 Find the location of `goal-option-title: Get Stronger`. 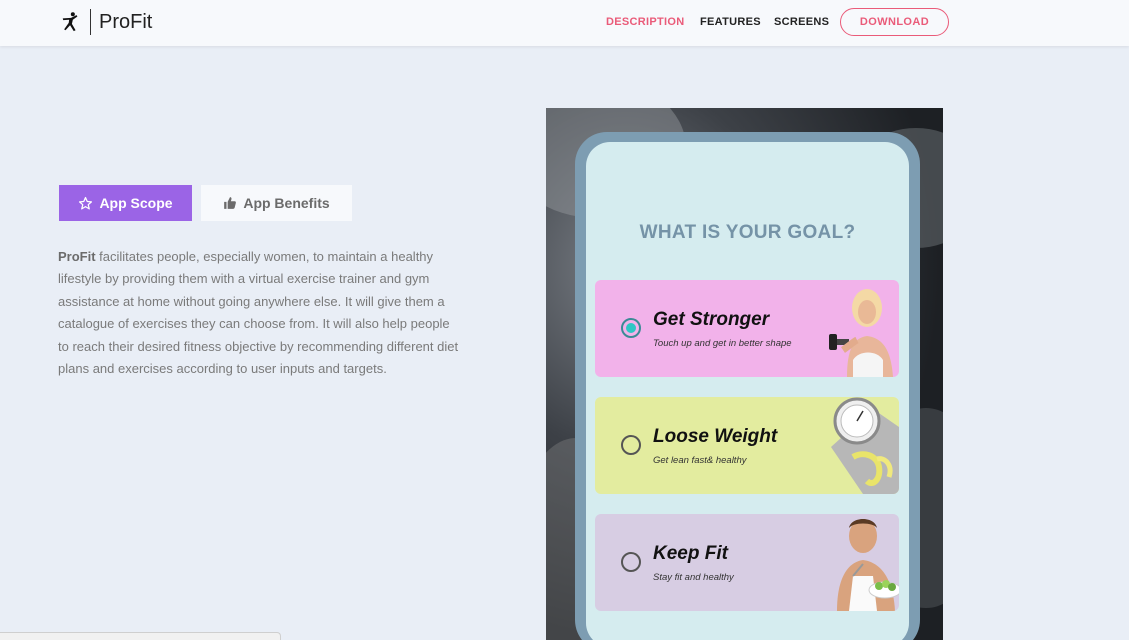

goal-option-title: Get Stronger is located at coordinates (711, 319).